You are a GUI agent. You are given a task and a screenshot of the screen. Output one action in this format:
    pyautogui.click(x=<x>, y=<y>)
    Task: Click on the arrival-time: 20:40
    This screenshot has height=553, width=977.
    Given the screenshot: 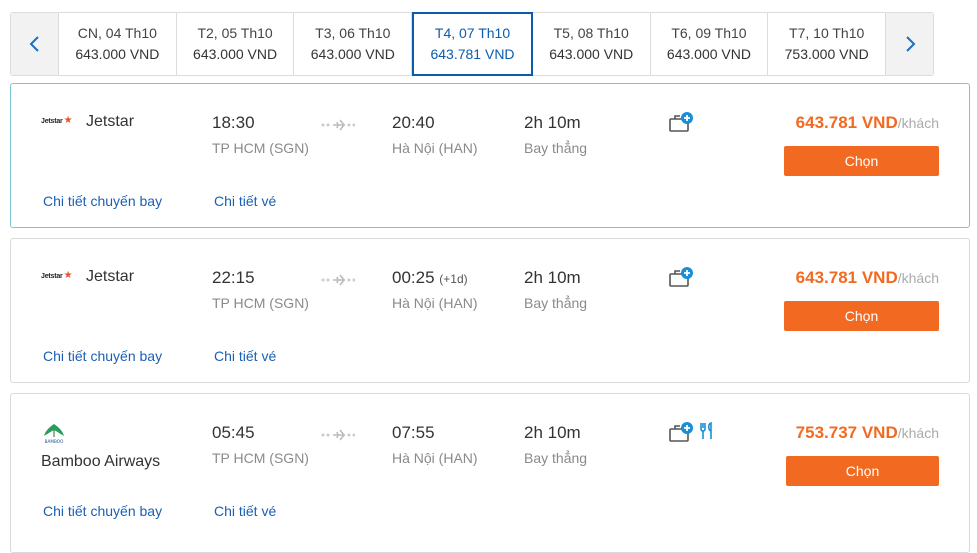 What is the action you would take?
    pyautogui.click(x=413, y=122)
    